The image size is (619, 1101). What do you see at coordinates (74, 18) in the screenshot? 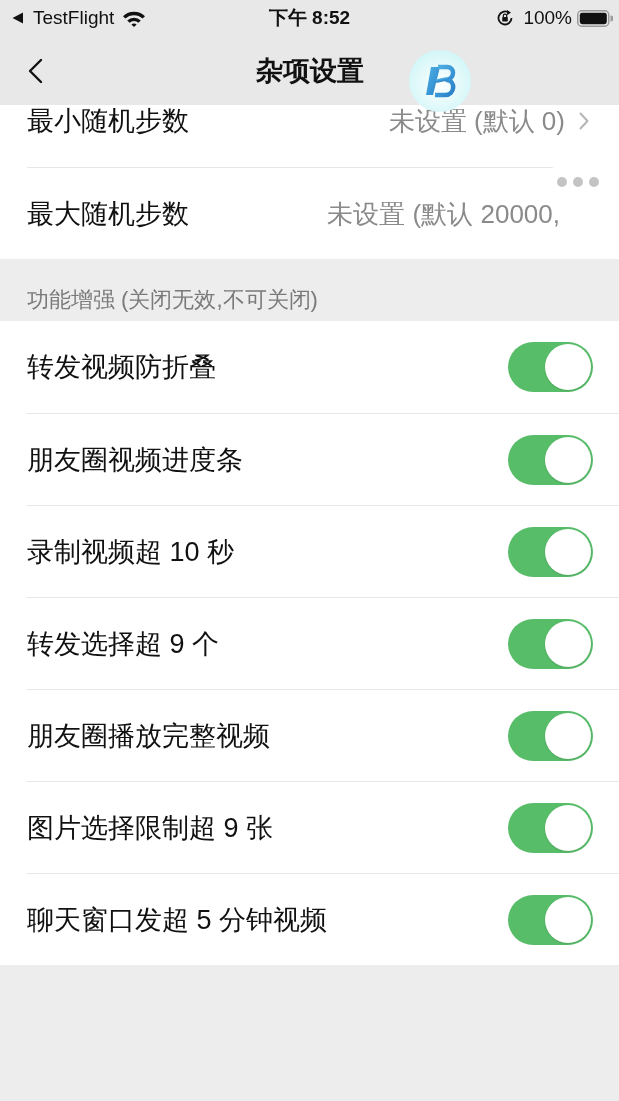
I see `back-app-link: TestFlight` at bounding box center [74, 18].